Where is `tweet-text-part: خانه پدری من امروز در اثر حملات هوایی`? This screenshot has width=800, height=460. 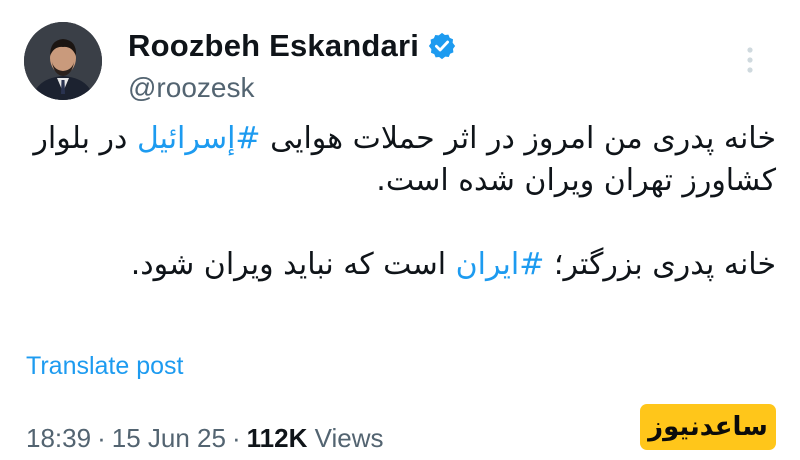 tweet-text-part: خانه پدری من امروز در اثر حملات هوایی is located at coordinates (518, 138).